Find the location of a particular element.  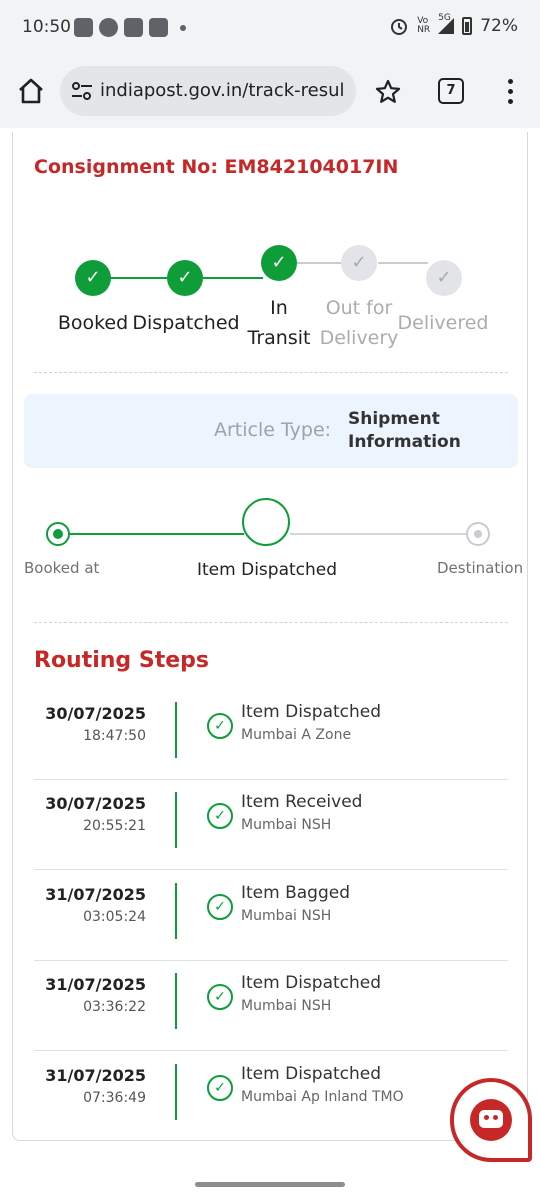

journey-line-completed is located at coordinates (157, 534).